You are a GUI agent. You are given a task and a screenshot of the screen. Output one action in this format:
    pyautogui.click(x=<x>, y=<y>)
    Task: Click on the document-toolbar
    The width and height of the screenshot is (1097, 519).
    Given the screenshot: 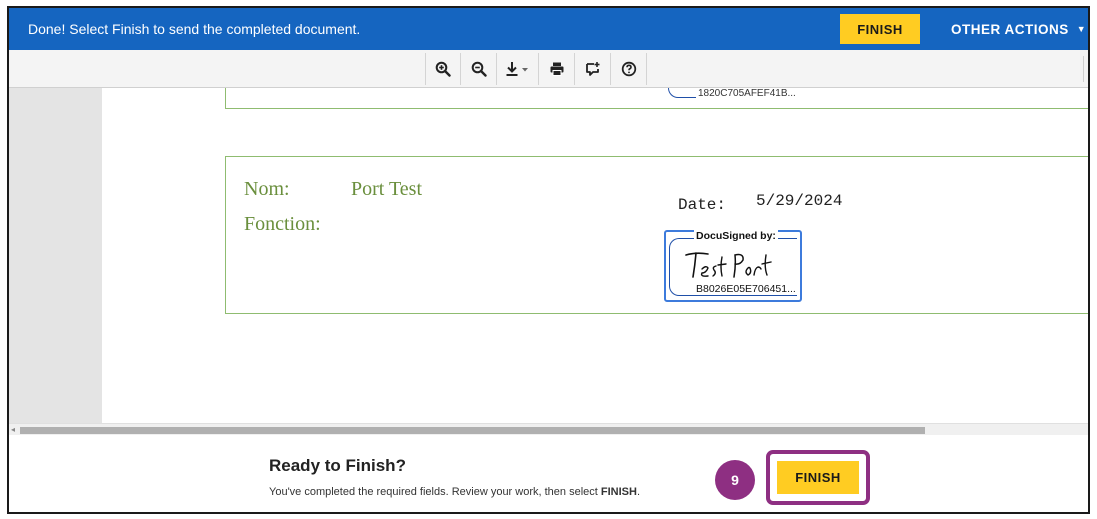 What is the action you would take?
    pyautogui.click(x=548, y=69)
    